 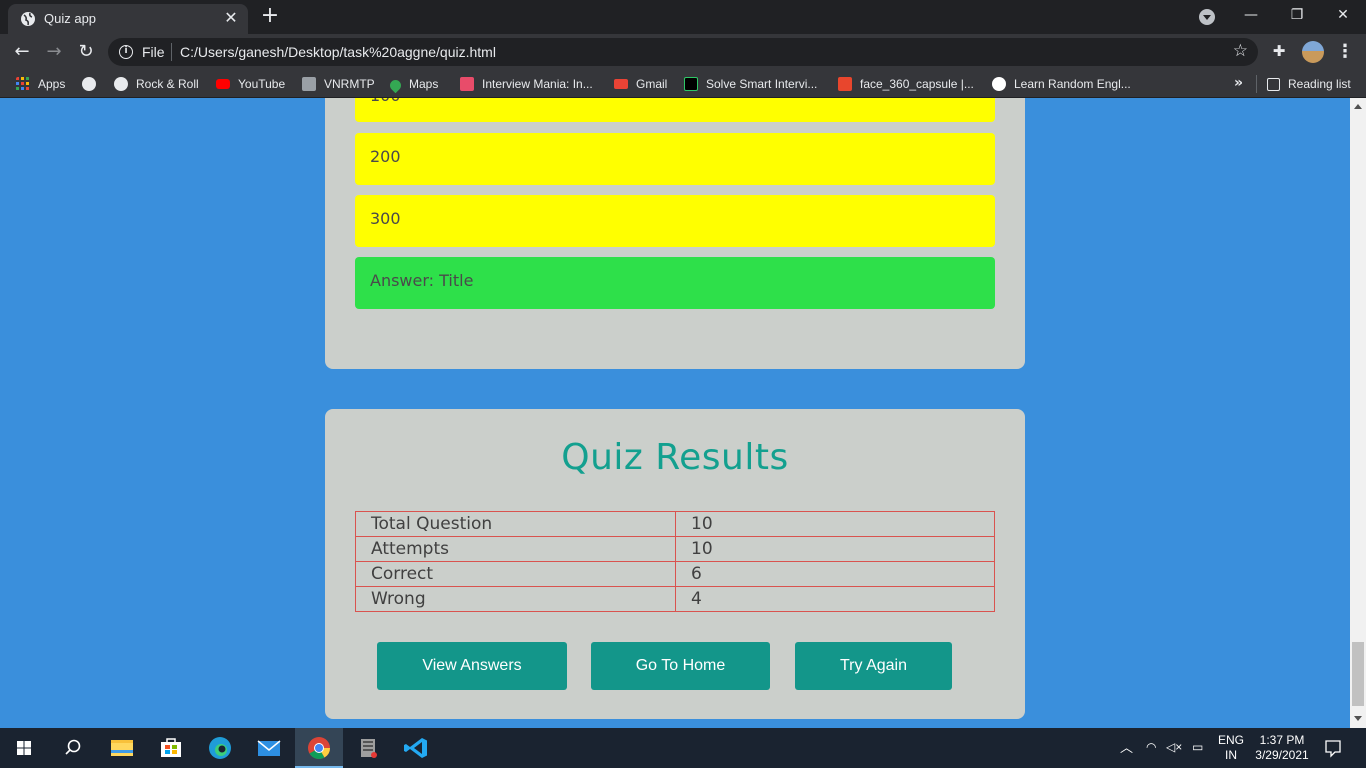 I want to click on search-icon, so click(x=73, y=747).